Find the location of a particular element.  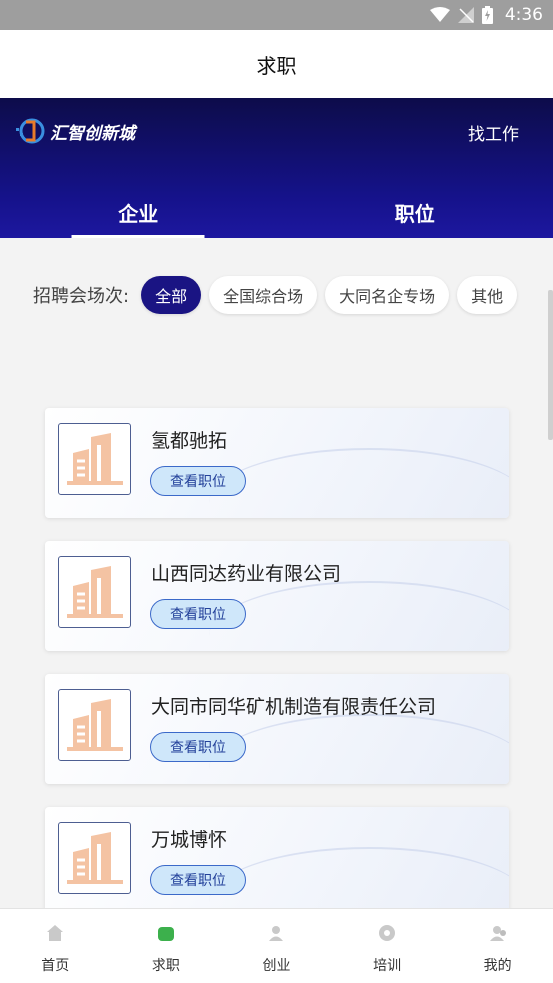

battery-charging-icon is located at coordinates (487, 15).